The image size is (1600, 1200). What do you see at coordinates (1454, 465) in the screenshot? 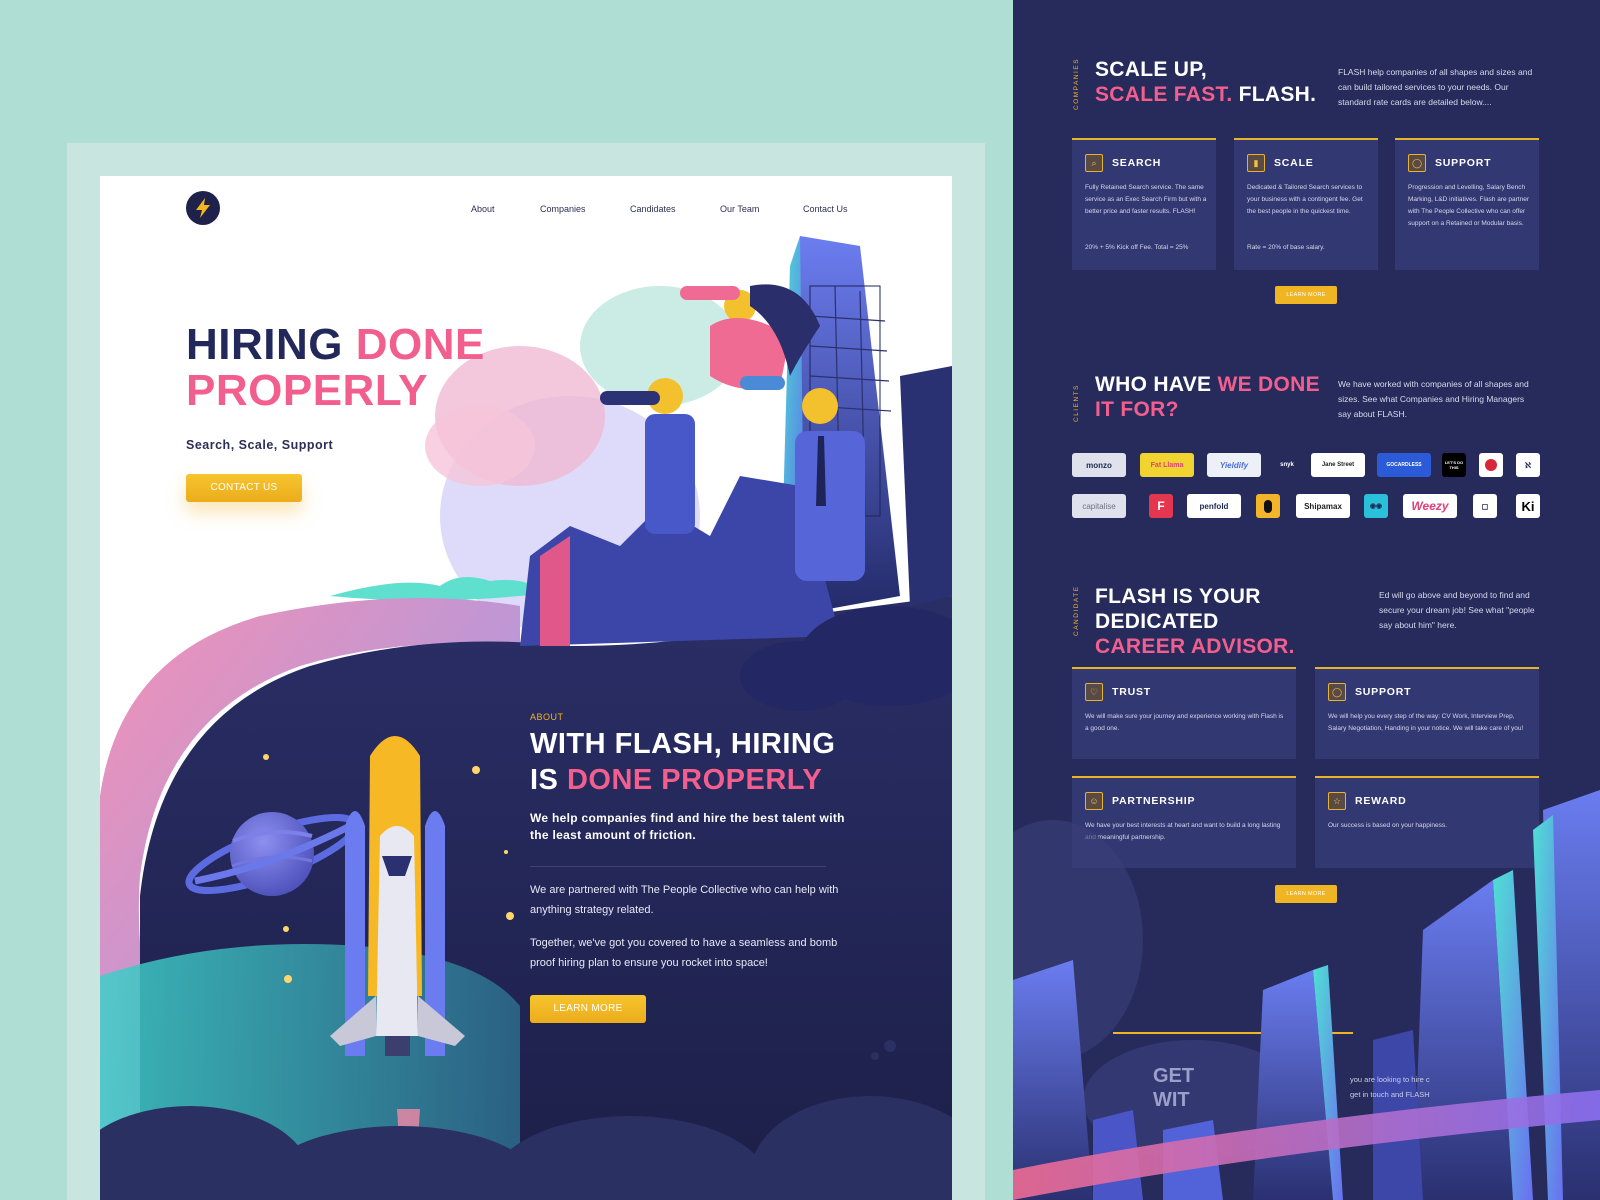
I see `client-logo-lets-do-this: LET'S DO THIS` at bounding box center [1454, 465].